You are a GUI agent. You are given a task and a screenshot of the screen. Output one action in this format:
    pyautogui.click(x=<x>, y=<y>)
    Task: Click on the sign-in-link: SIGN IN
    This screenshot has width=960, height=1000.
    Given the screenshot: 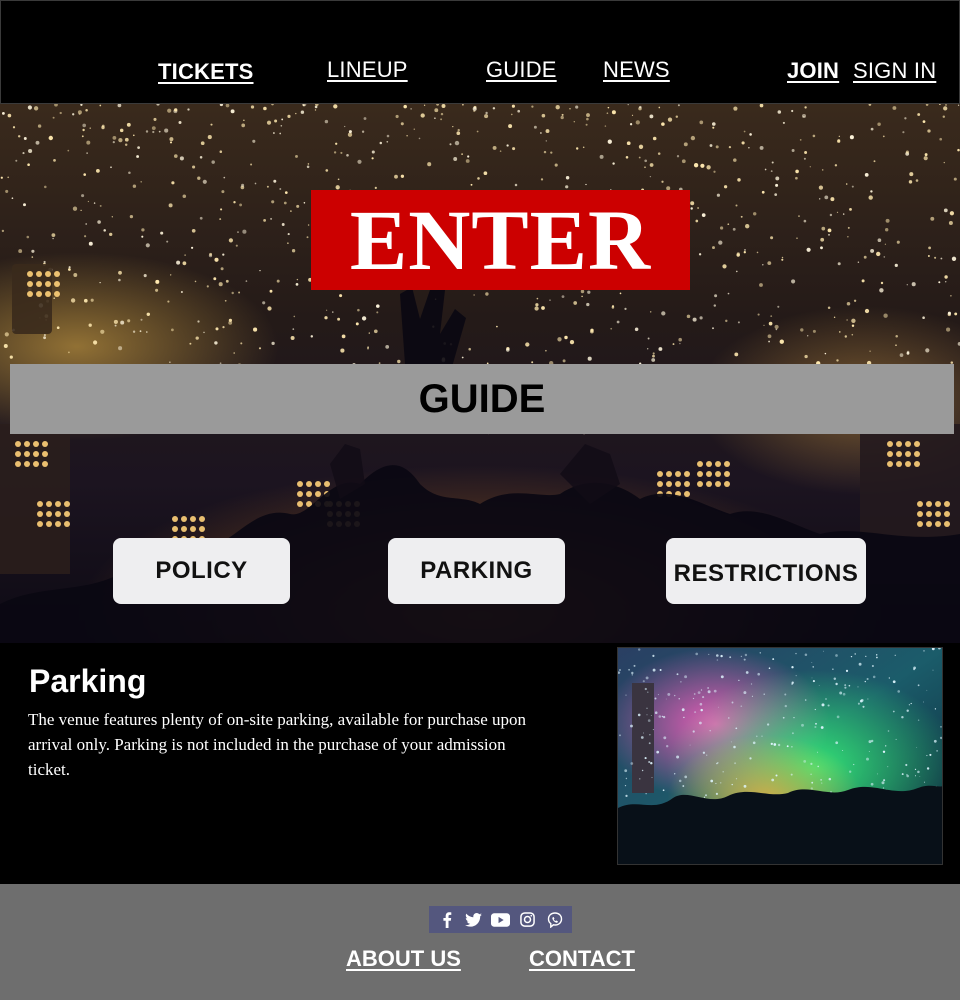 What is the action you would take?
    pyautogui.click(x=894, y=71)
    